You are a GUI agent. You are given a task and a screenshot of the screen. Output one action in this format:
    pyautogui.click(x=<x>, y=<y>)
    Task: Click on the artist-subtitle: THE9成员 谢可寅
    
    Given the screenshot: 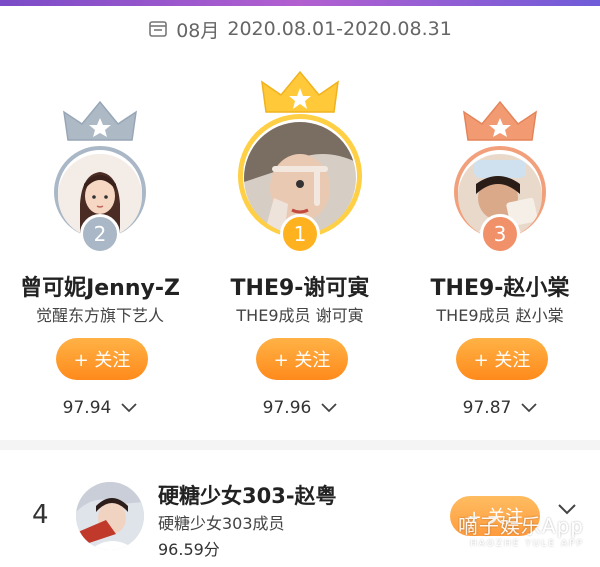 What is the action you would take?
    pyautogui.click(x=300, y=315)
    